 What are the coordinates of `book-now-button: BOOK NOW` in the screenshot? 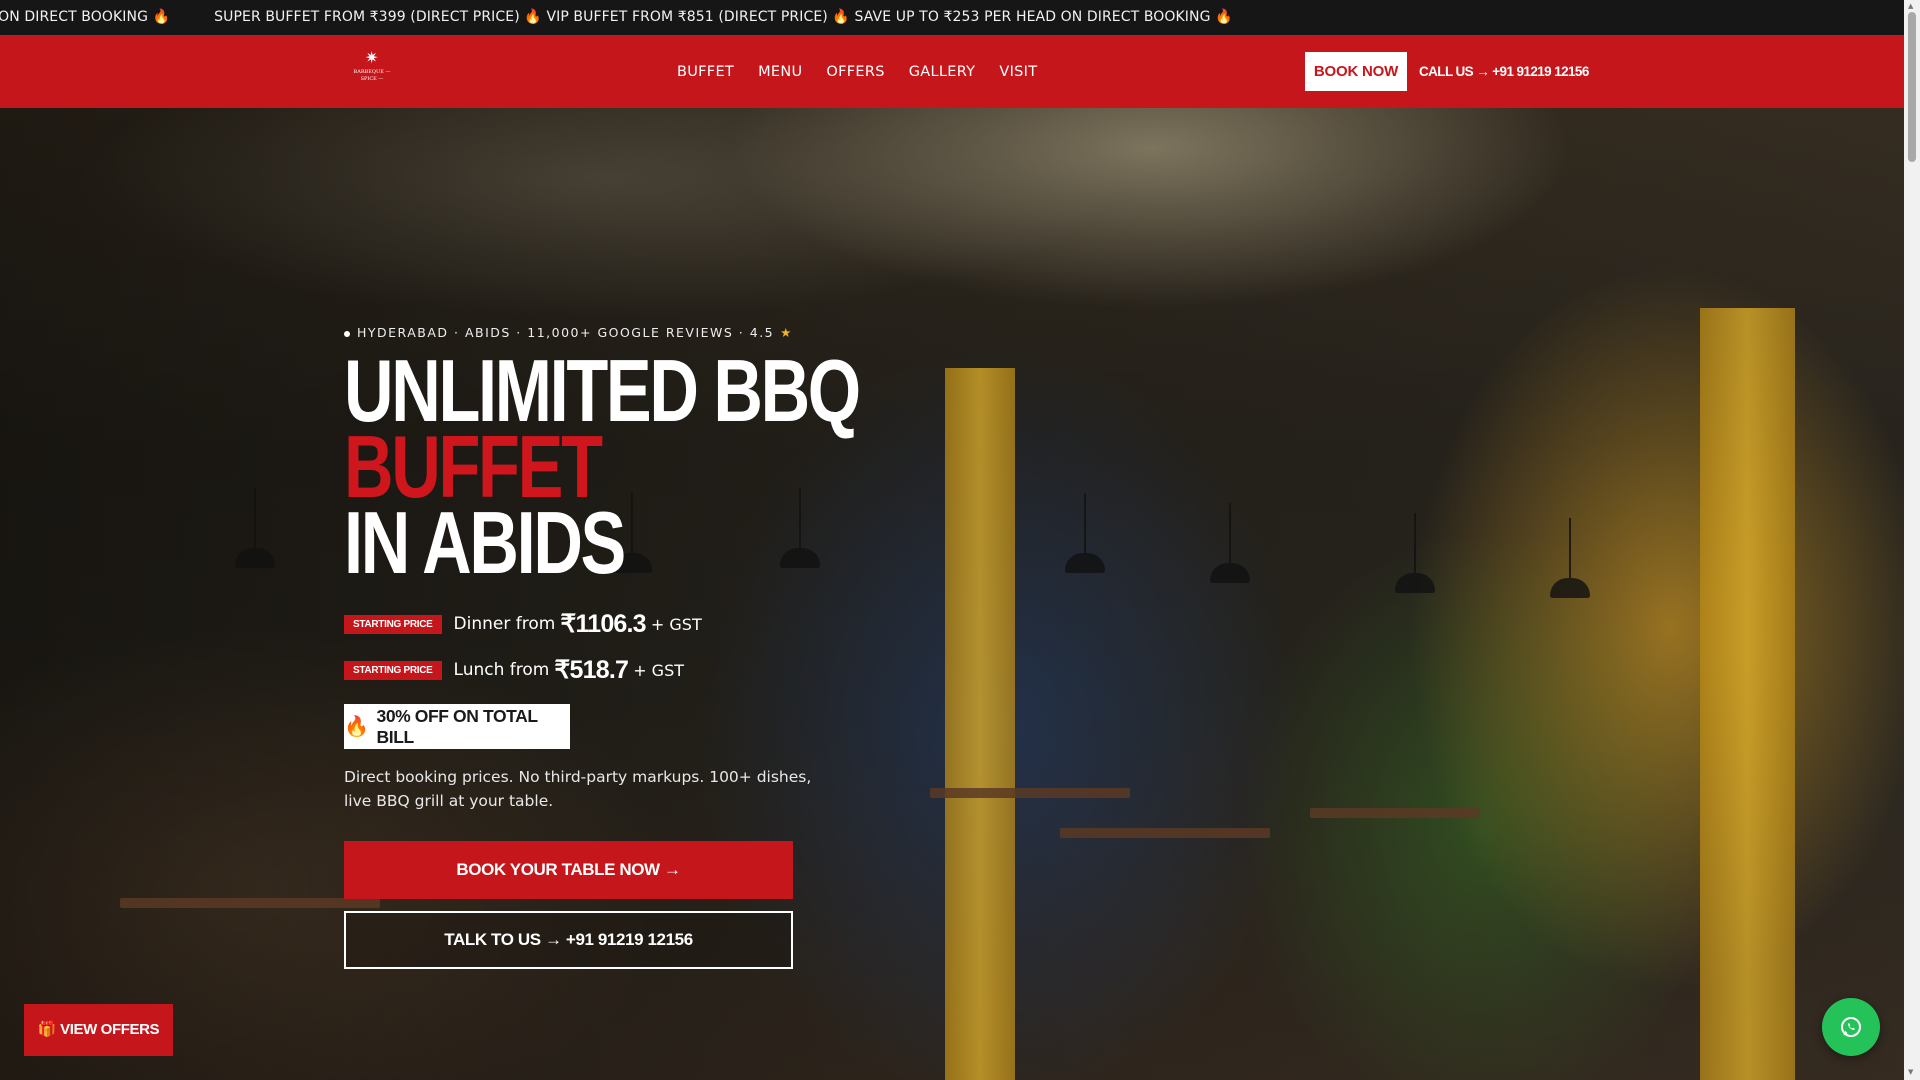 It's located at (1356, 71).